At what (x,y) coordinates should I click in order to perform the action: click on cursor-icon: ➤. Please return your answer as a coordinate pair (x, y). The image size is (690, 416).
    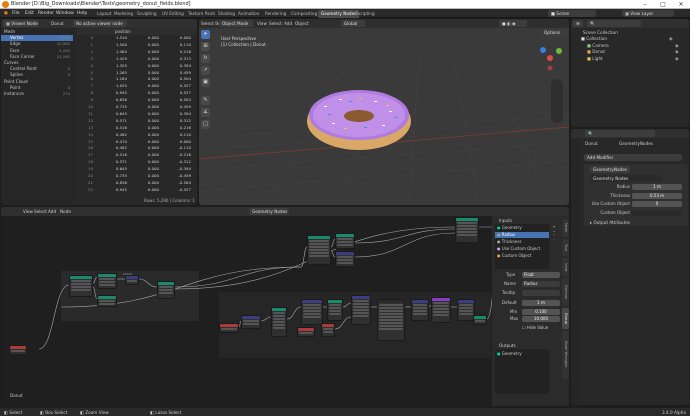
    Looking at the image, I should click on (205, 34).